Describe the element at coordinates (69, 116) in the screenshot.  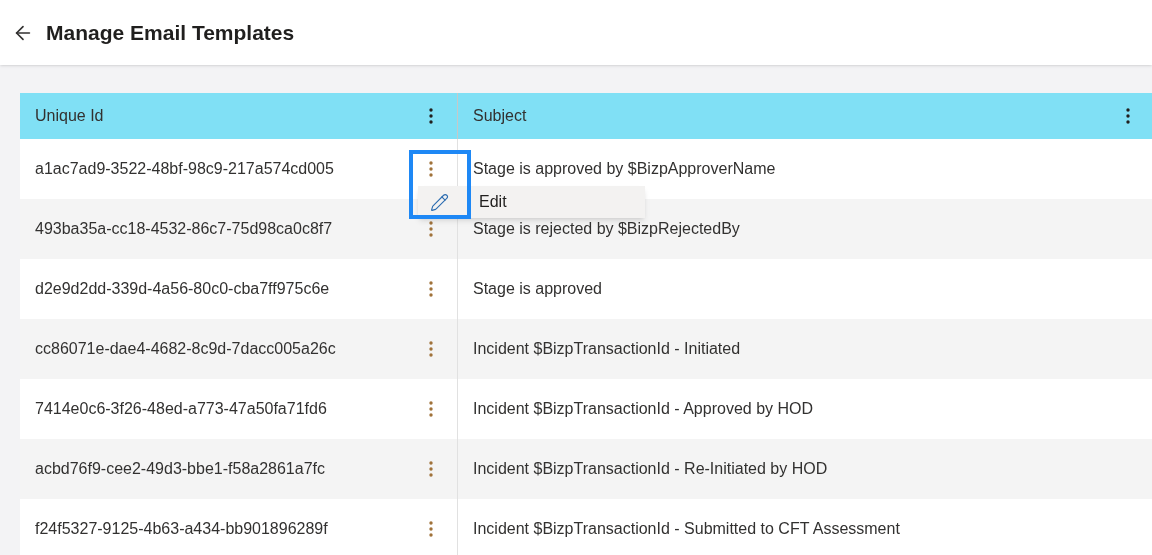
I see `column-header: Unique Id` at that location.